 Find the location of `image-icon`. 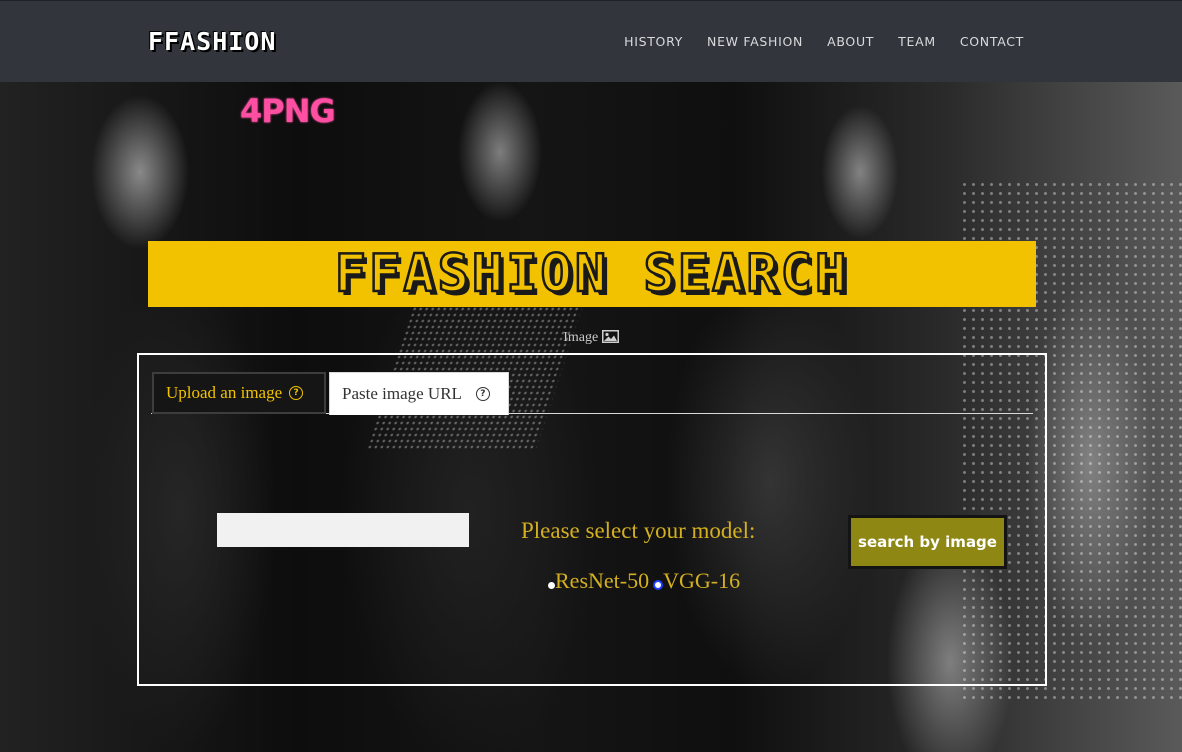

image-icon is located at coordinates (610, 339).